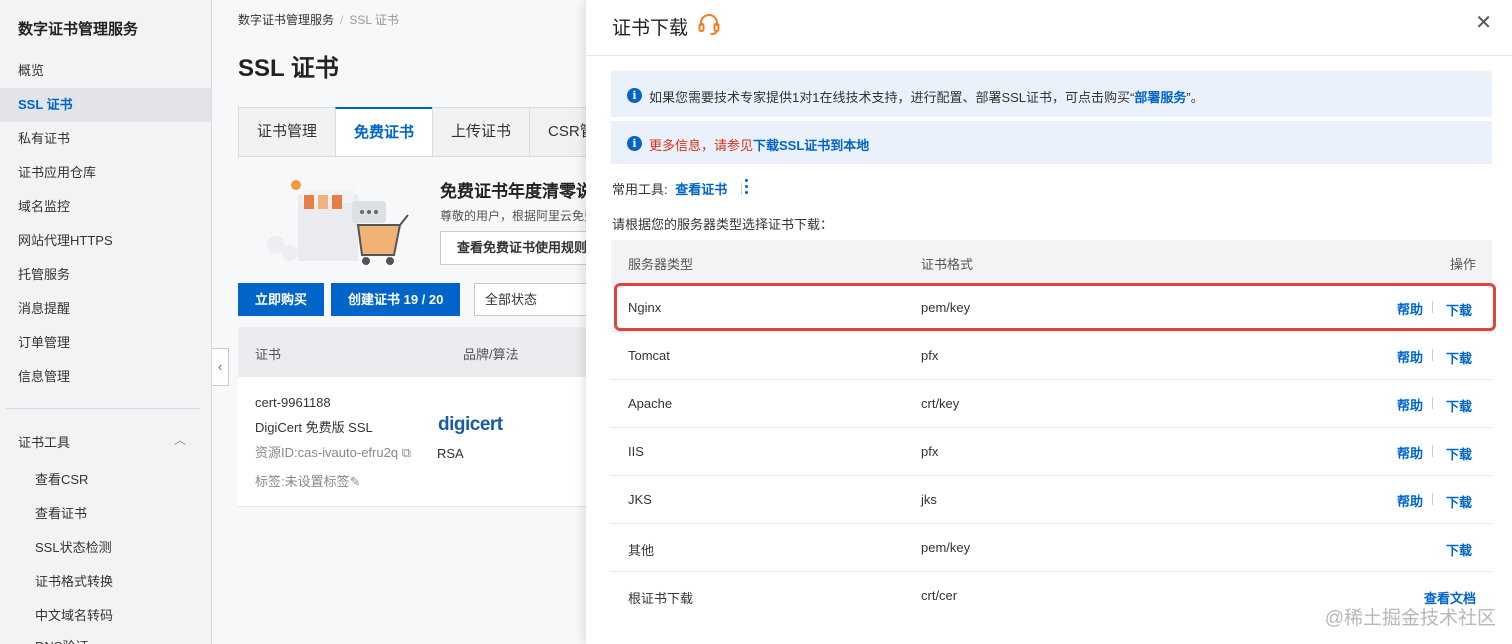 The height and width of the screenshot is (644, 1512). I want to click on cert-type: DigiCert 免费版 SSL, so click(314, 427).